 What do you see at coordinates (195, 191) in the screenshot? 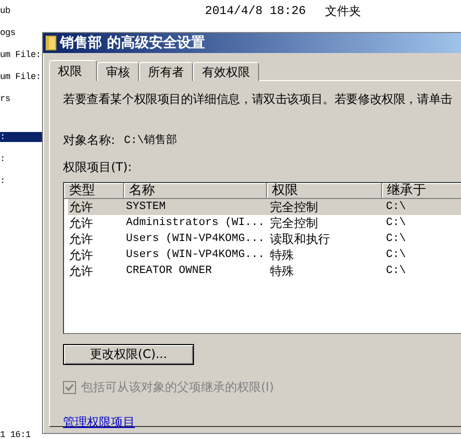
I see `column-header: 名称` at bounding box center [195, 191].